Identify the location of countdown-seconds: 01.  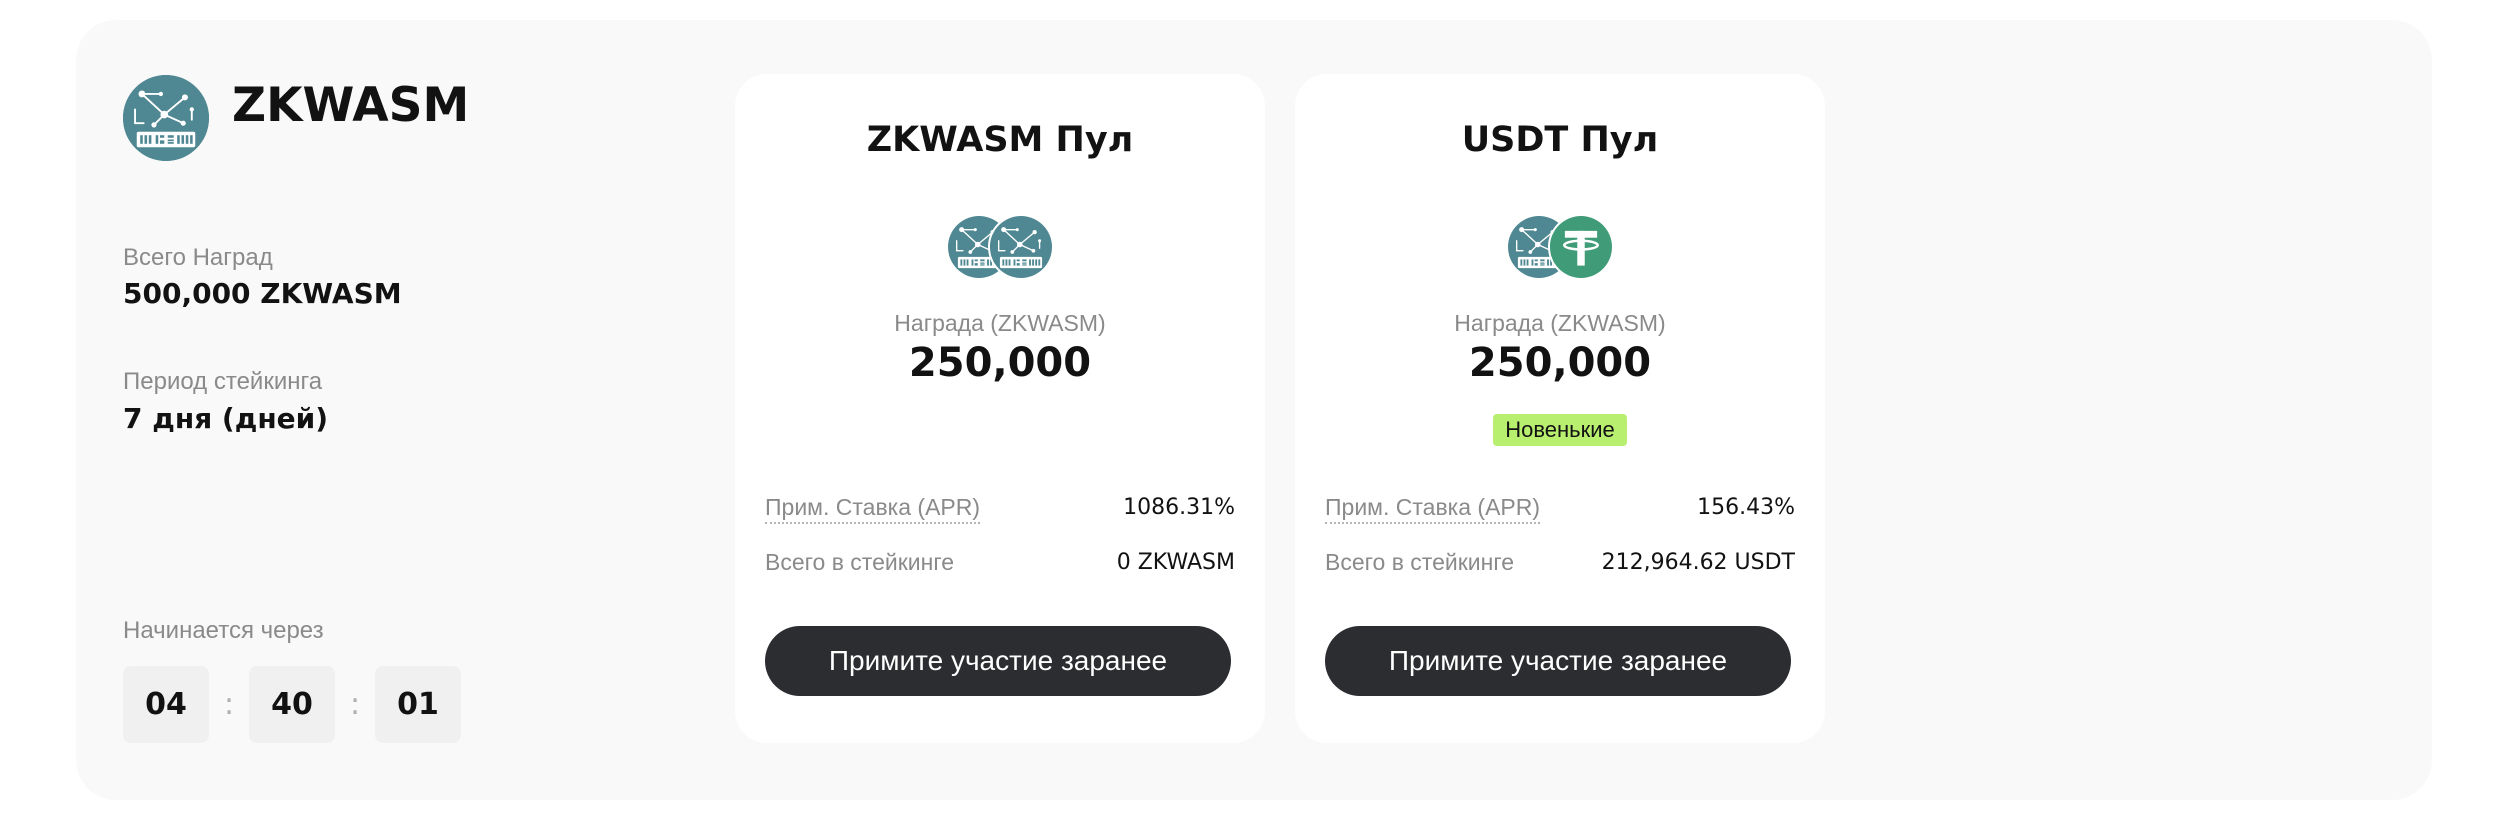
(418, 704).